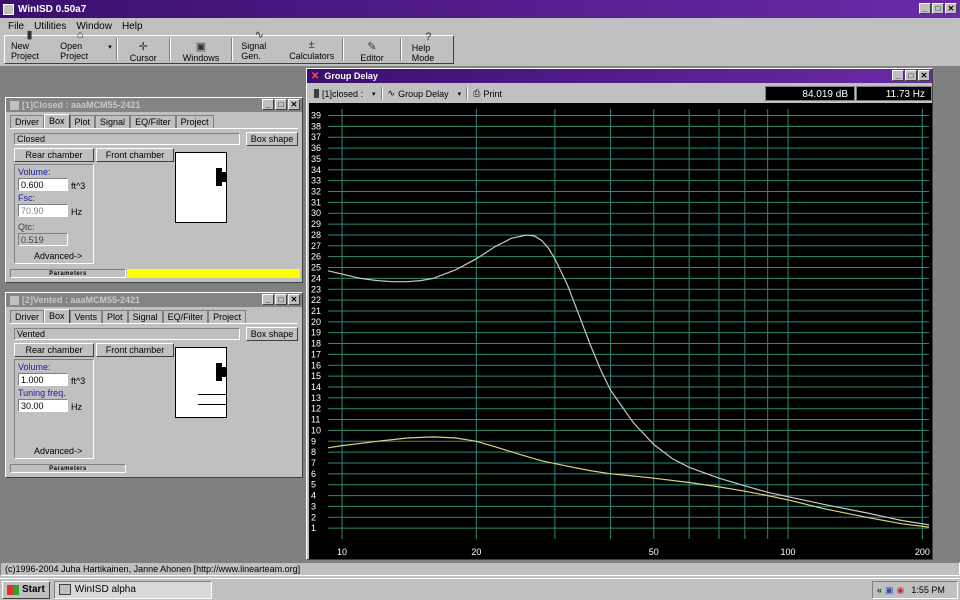  What do you see at coordinates (43, 379) in the screenshot?
I see `volume-field: 1.000` at bounding box center [43, 379].